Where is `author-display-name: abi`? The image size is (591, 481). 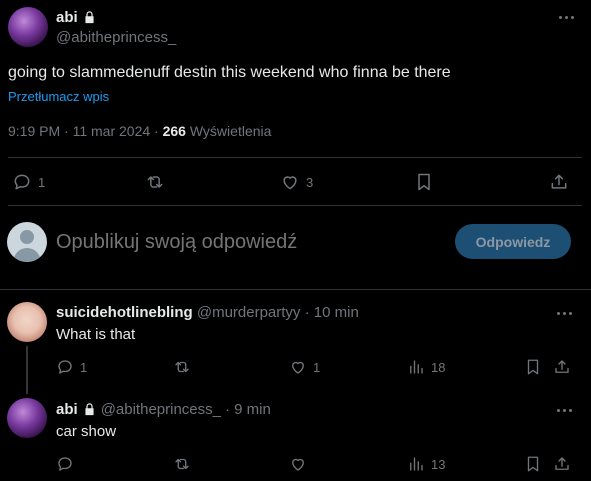
author-display-name: abi is located at coordinates (67, 17).